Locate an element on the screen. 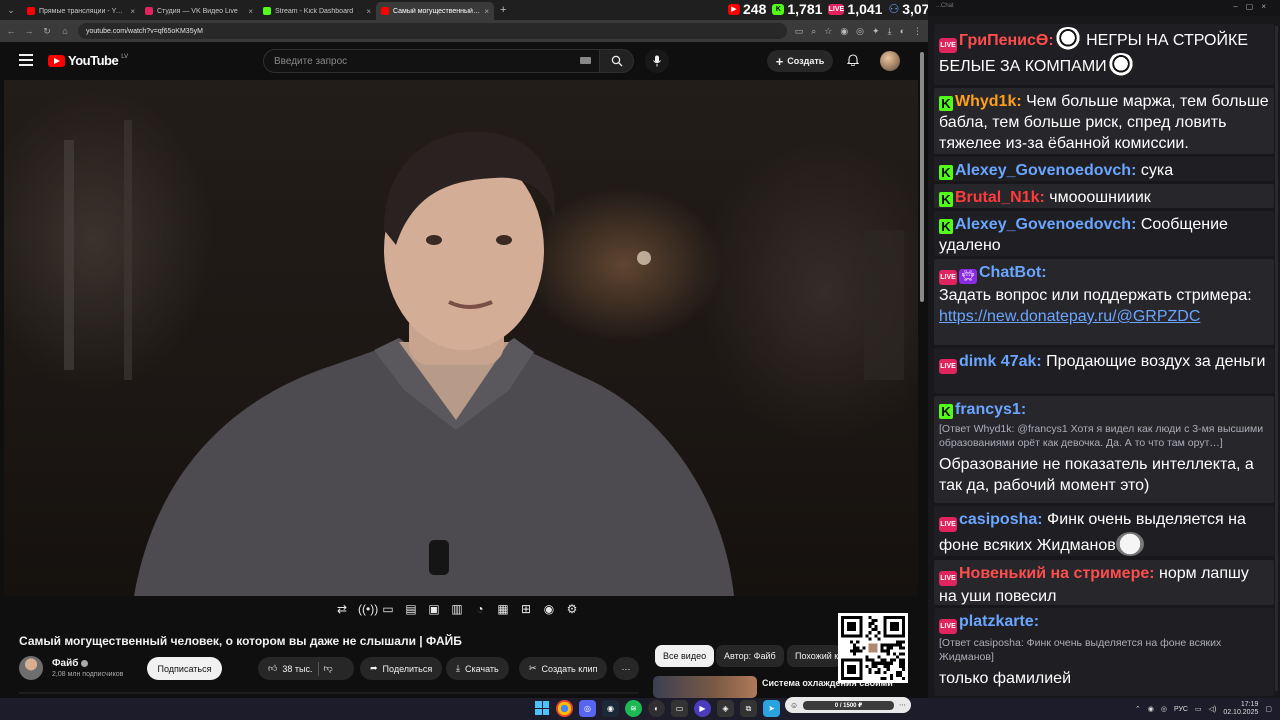 The width and height of the screenshot is (1280, 720). chip-author: Автор: Файб is located at coordinates (750, 656).